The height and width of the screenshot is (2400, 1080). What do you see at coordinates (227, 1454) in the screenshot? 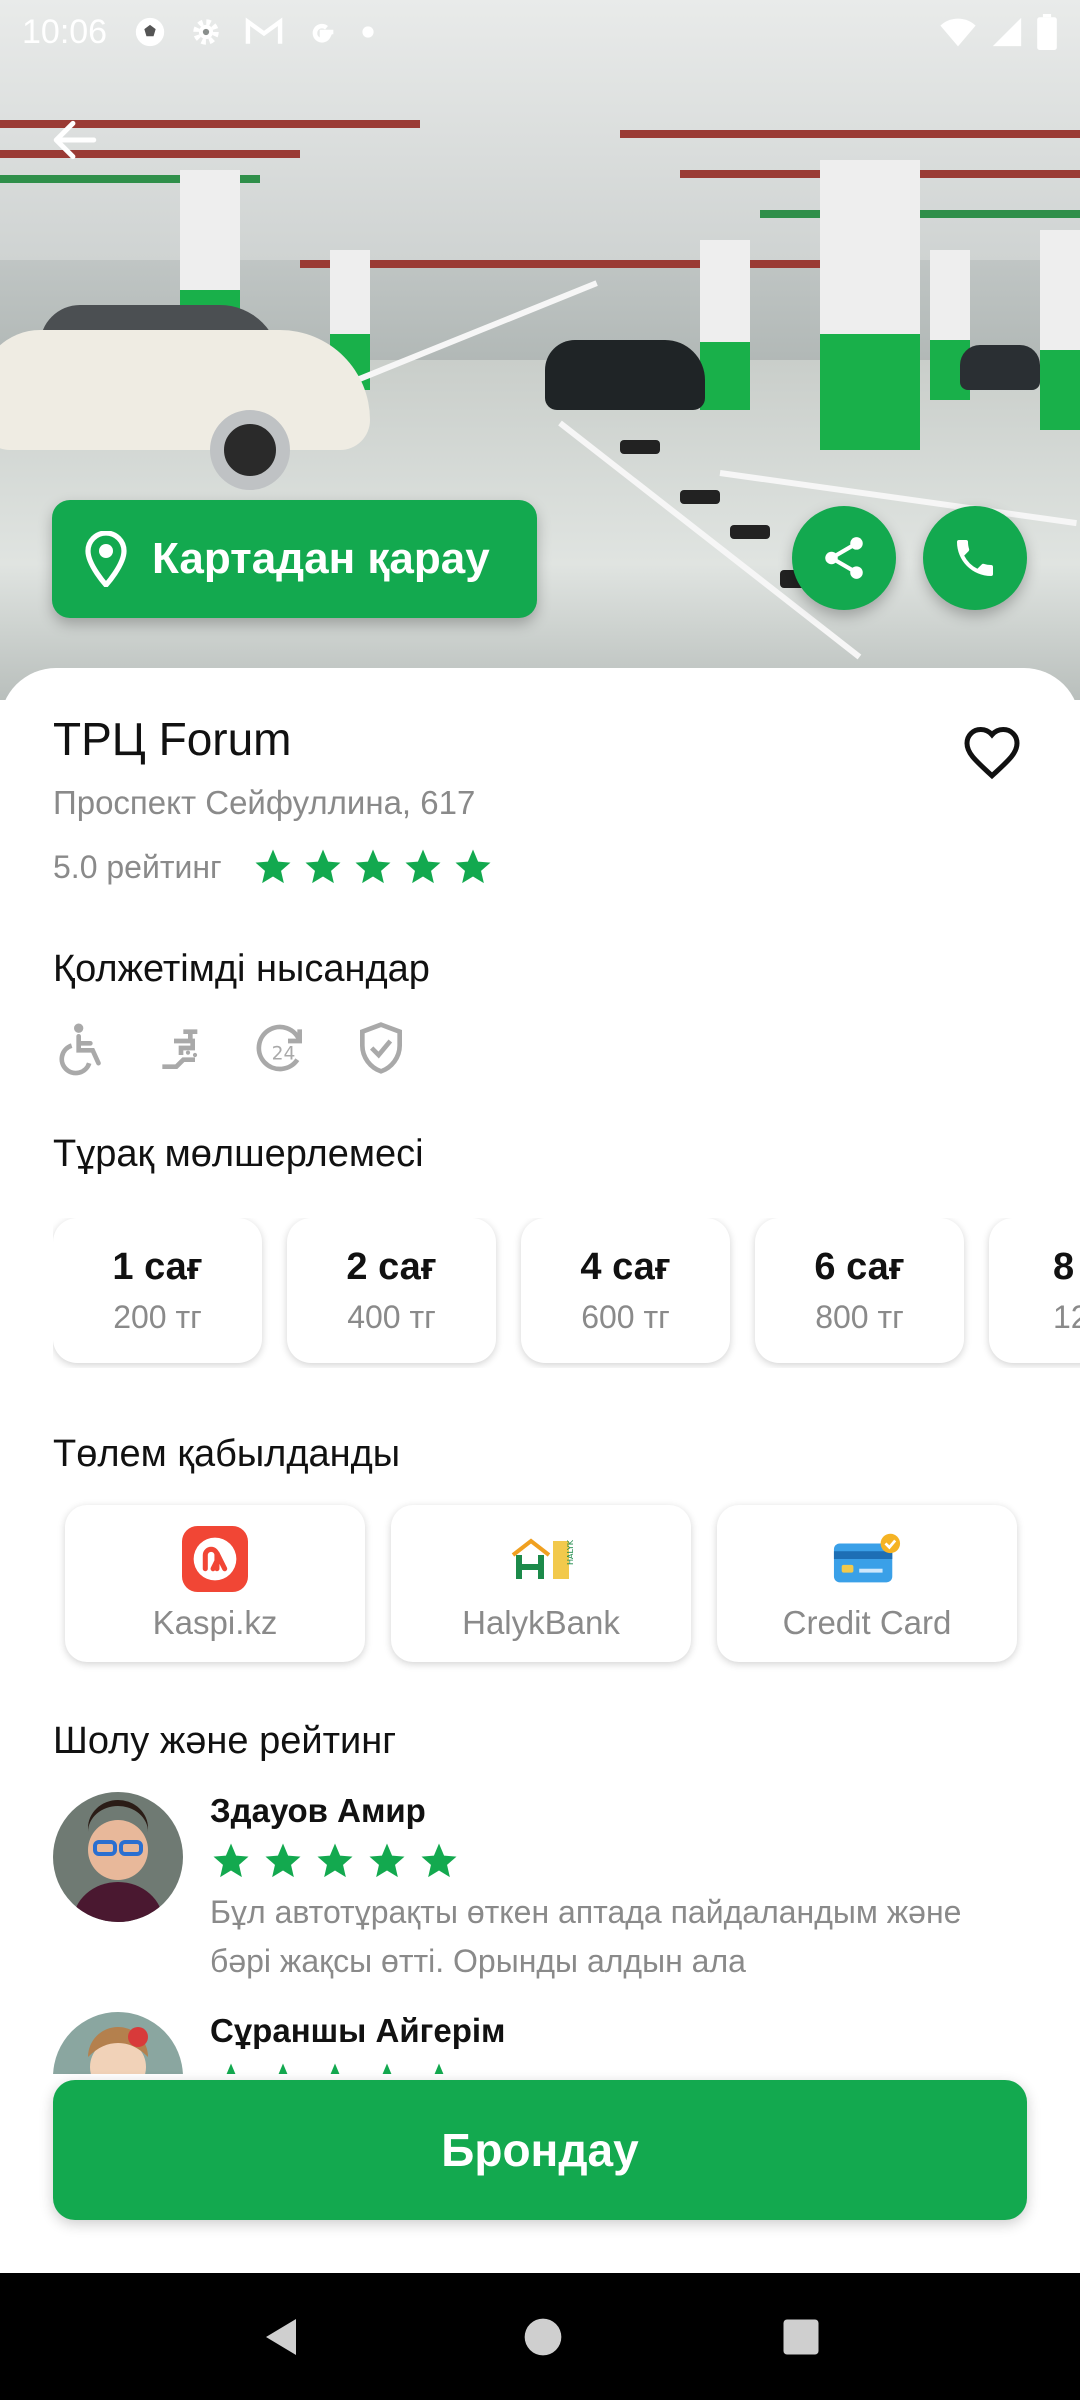
I see `payments-title: Төлем қабылданды` at bounding box center [227, 1454].